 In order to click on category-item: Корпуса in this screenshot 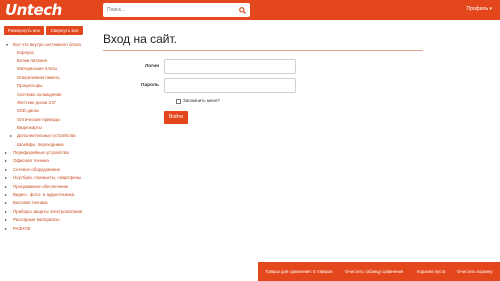, I will do `click(25, 53)`.